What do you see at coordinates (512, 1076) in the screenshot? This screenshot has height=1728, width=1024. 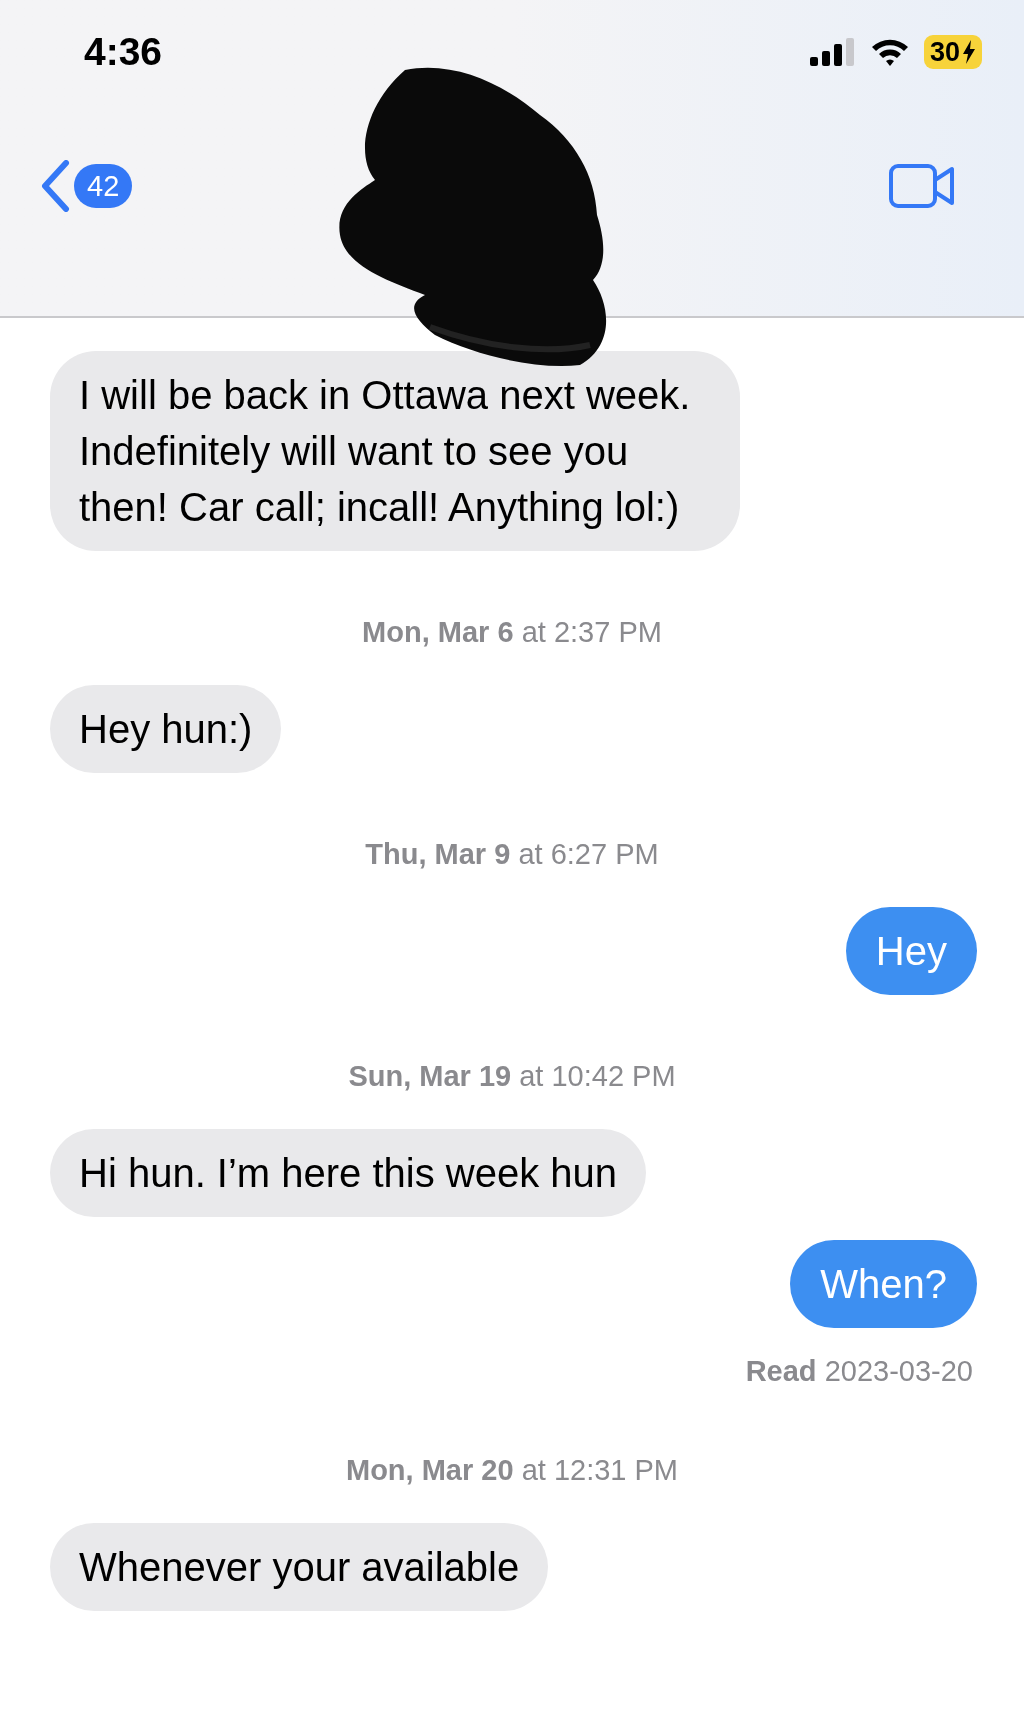 I see `timestamp: Sun, Mar 19 at 10:42 PM` at bounding box center [512, 1076].